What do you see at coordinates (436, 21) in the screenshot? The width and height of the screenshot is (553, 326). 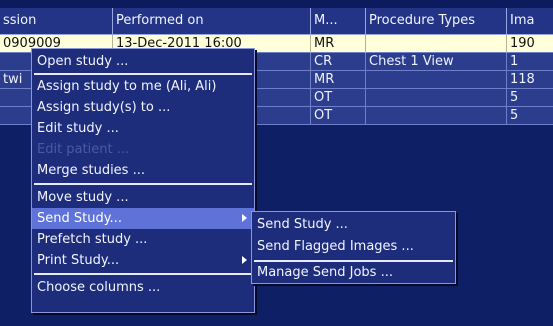 I see `column-header-procedure-types: Procedure Types` at bounding box center [436, 21].